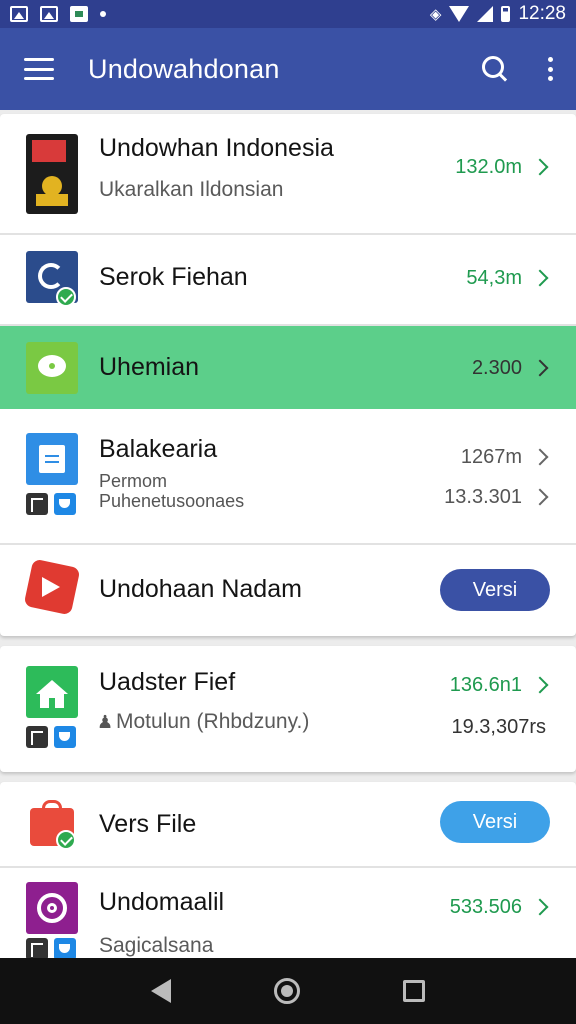  I want to click on more-options-icon, so click(551, 69).